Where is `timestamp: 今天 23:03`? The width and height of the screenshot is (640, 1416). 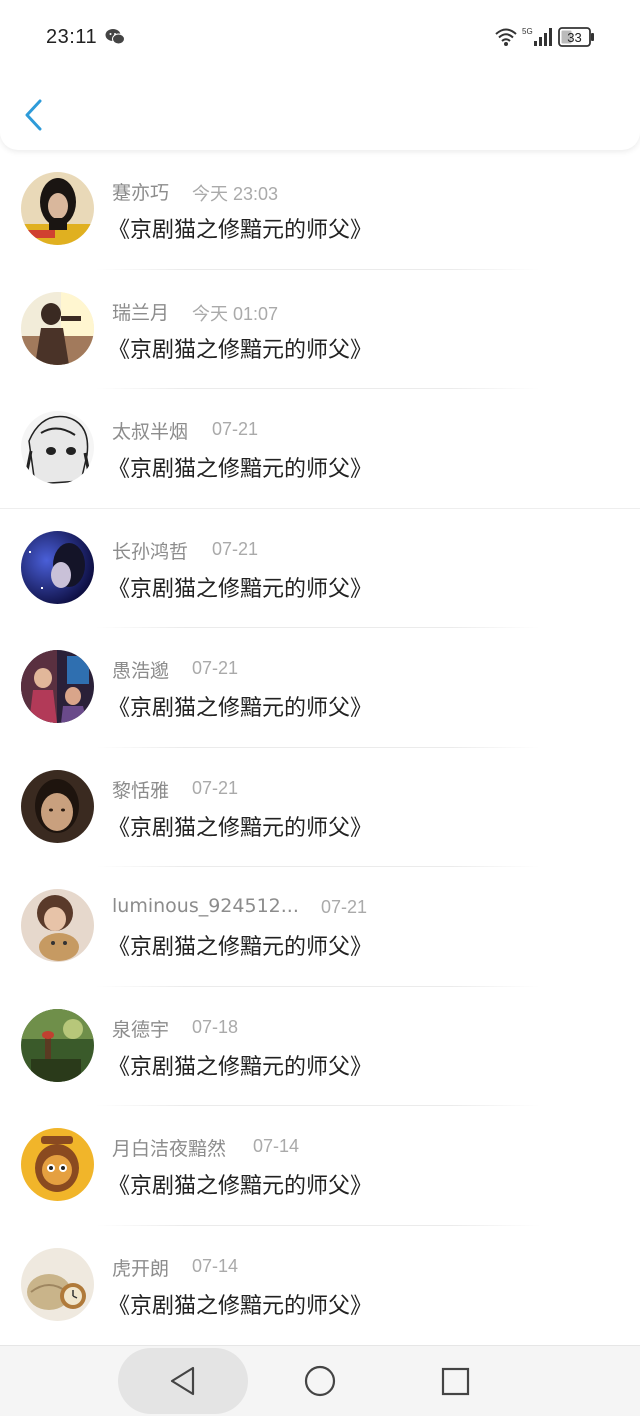 timestamp: 今天 23:03 is located at coordinates (235, 194).